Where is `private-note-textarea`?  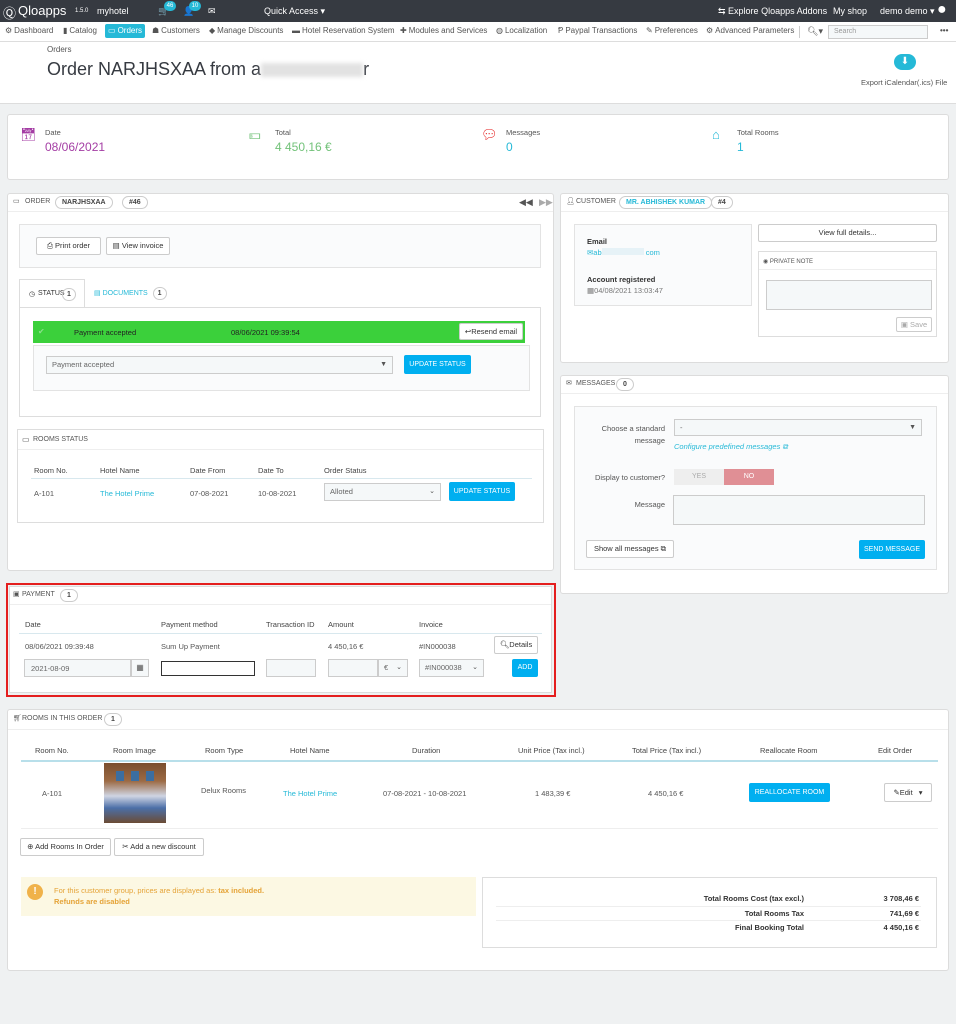
private-note-textarea is located at coordinates (849, 295).